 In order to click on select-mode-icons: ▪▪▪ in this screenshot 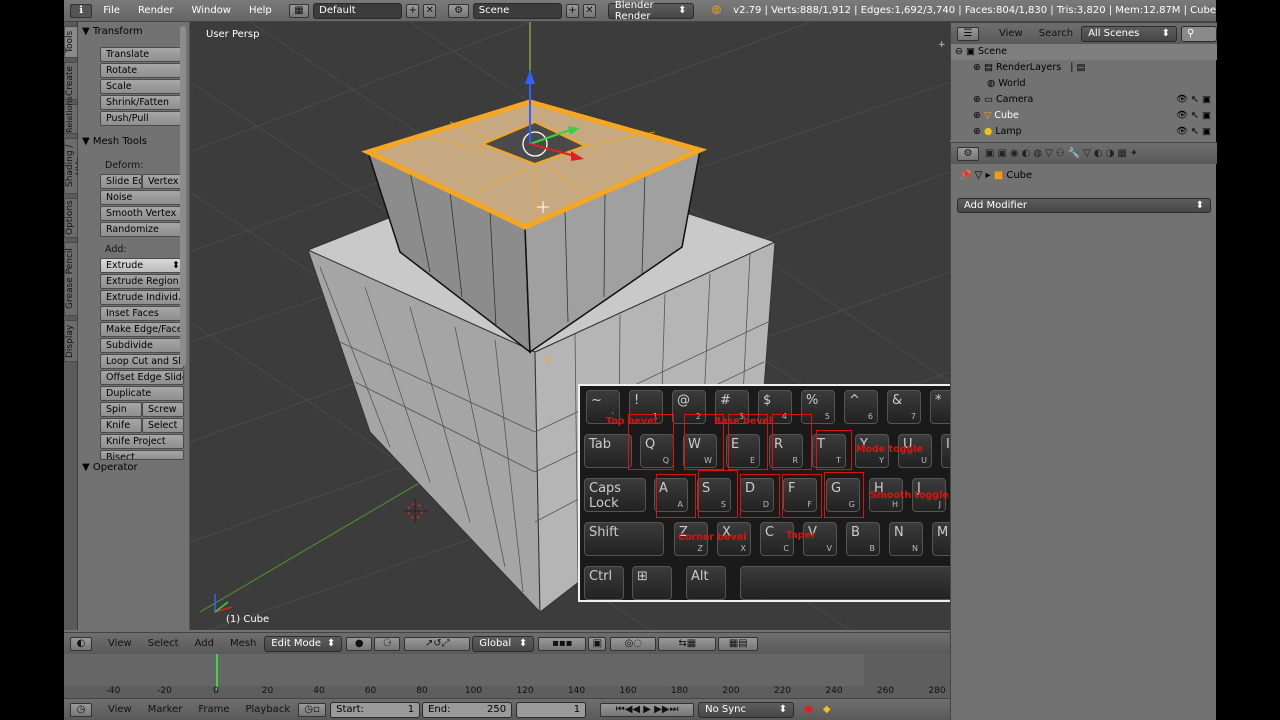, I will do `click(562, 643)`.